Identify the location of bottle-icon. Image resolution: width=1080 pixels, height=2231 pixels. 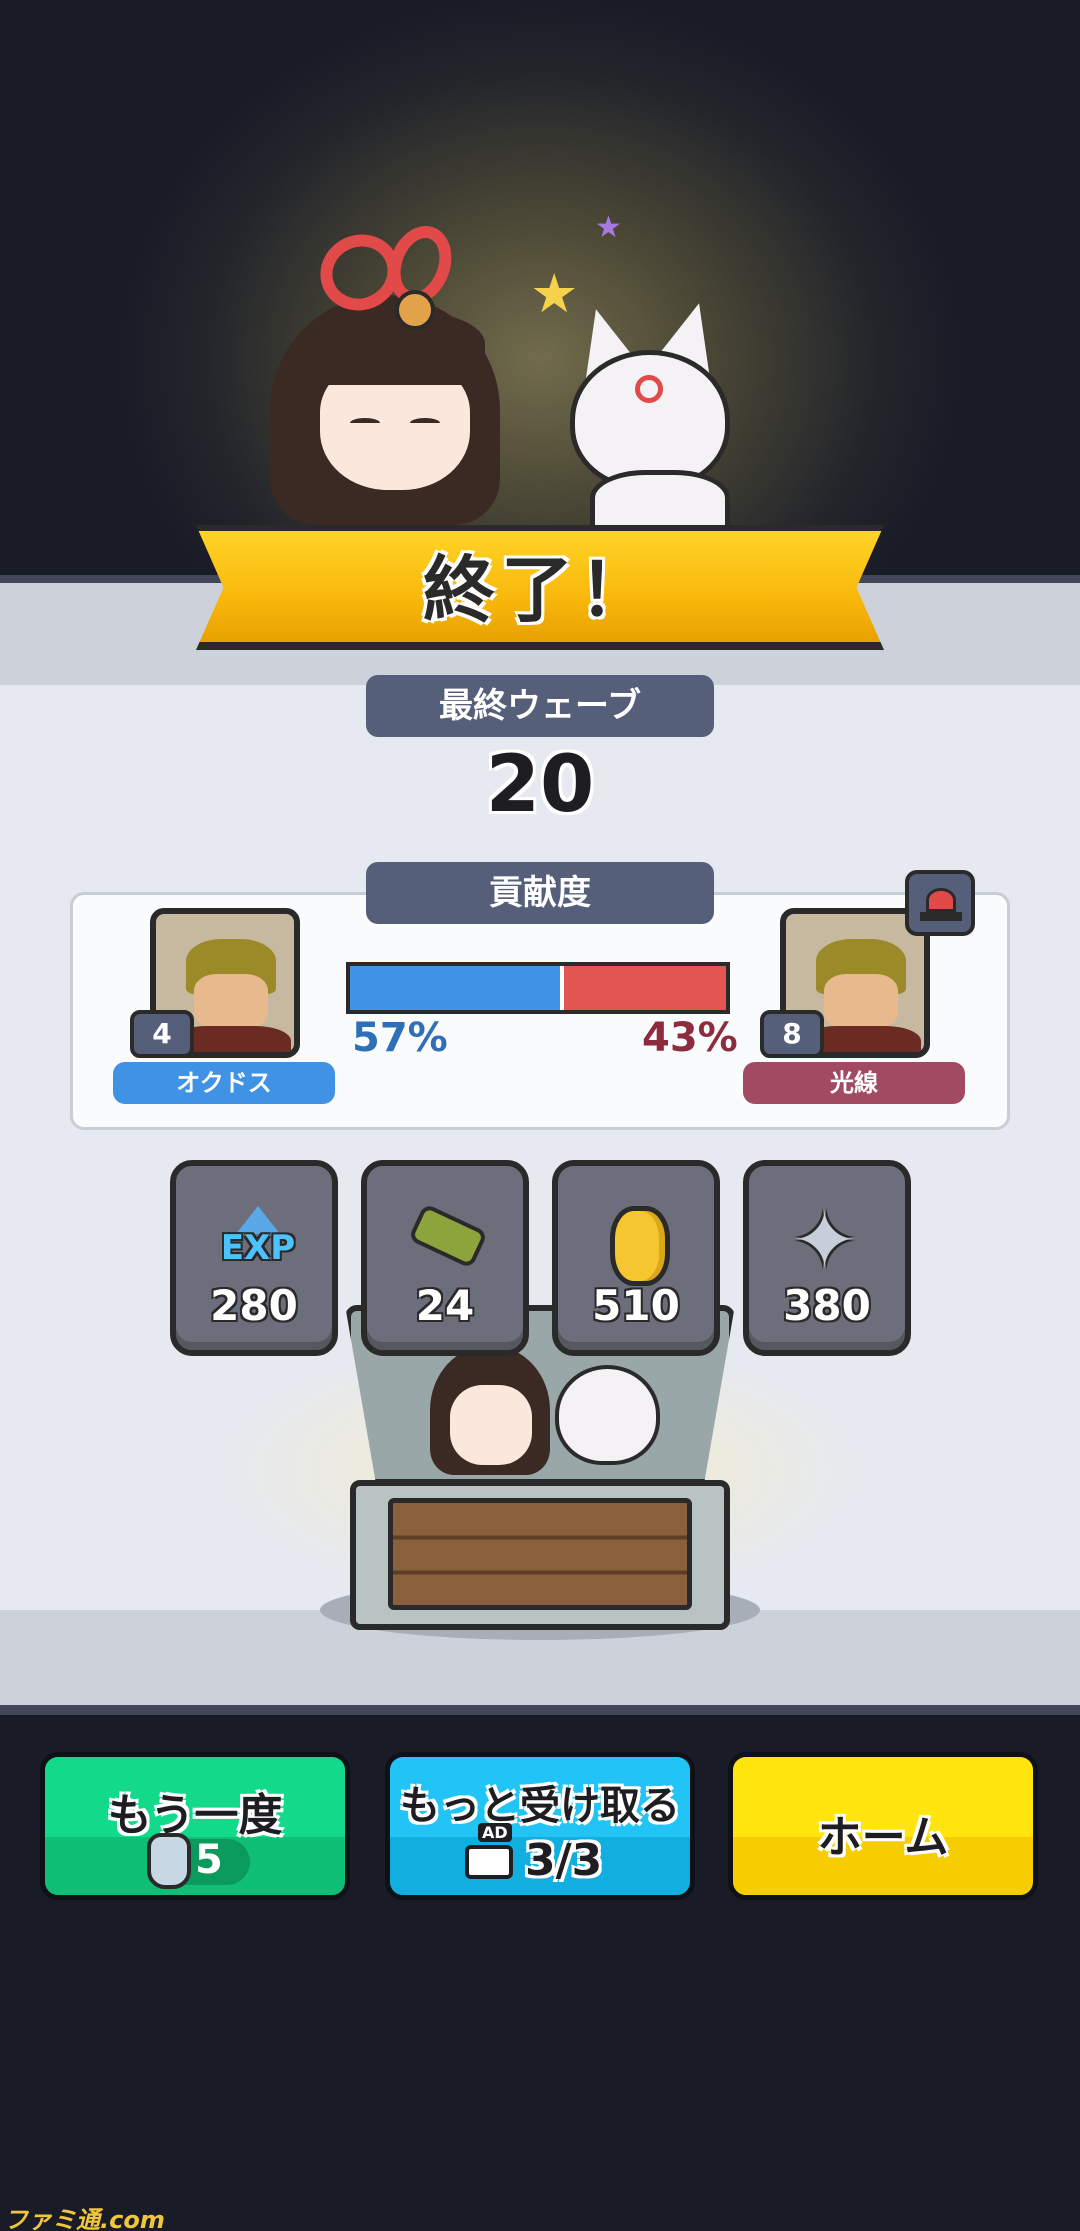
(169, 1861).